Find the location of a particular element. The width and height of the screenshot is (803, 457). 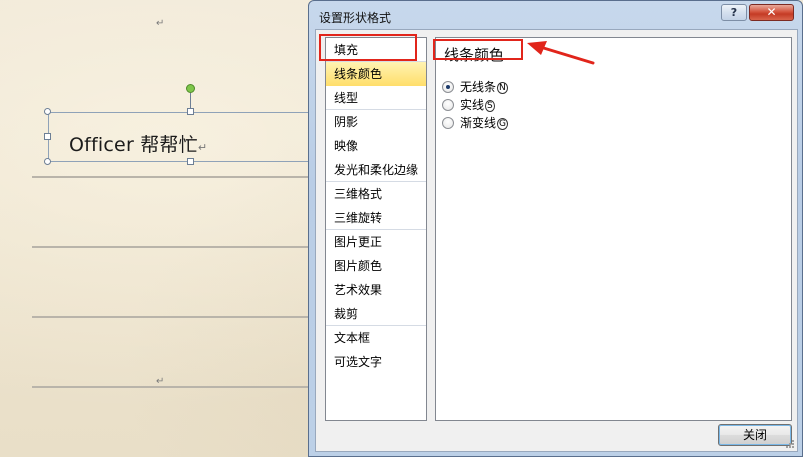

category-item-glow-soft-edges: 发光和柔化边缘 is located at coordinates (376, 170).